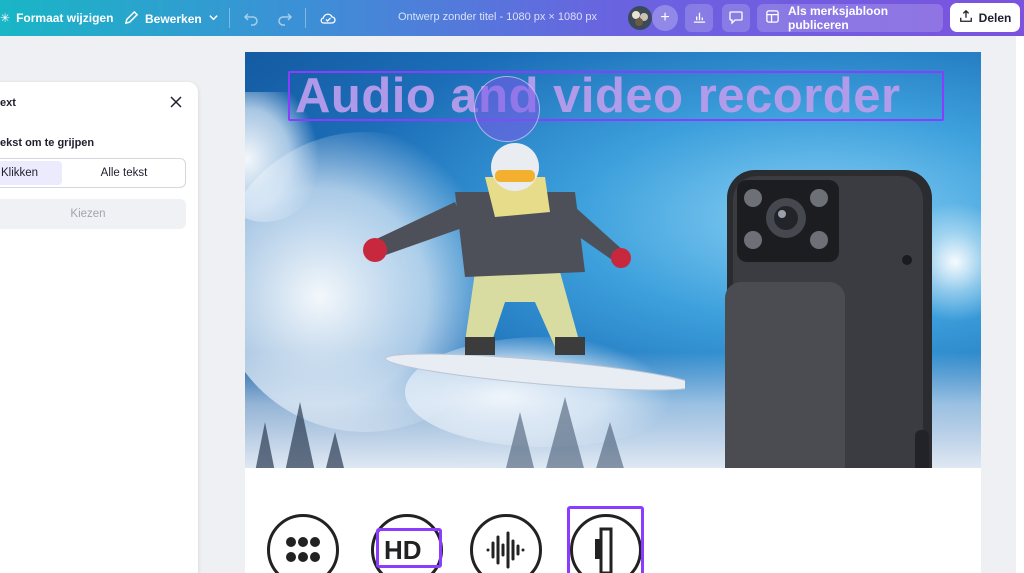  I want to click on undo-button, so click(251, 19).